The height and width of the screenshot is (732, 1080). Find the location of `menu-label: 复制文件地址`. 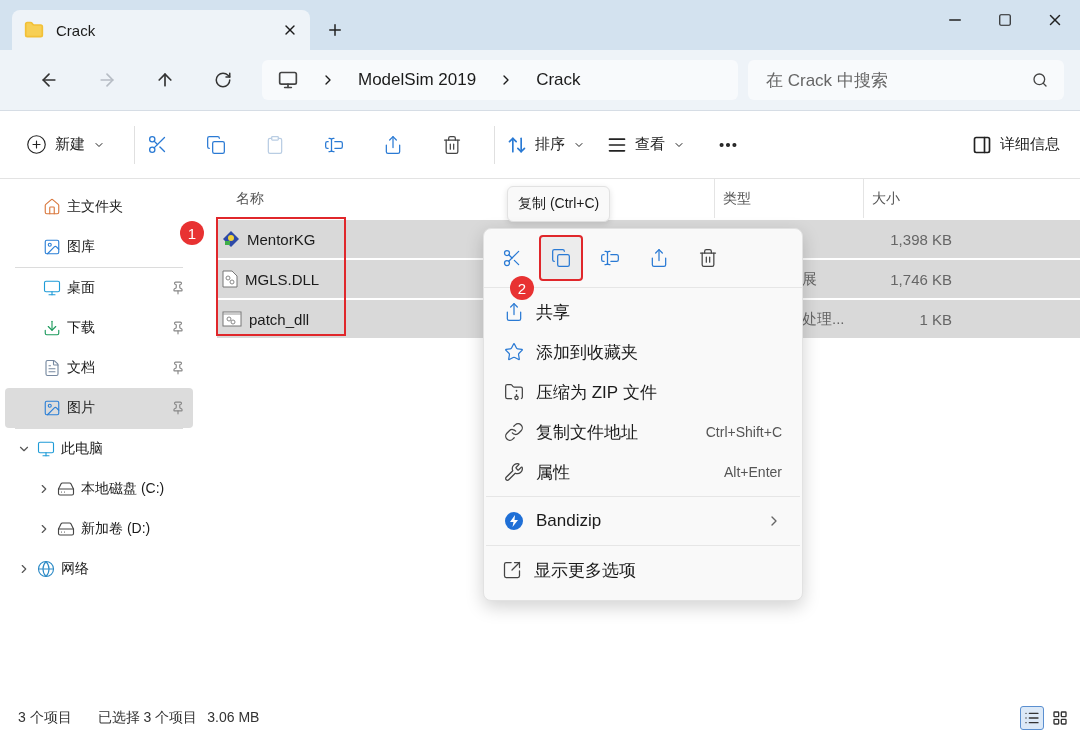

menu-label: 复制文件地址 is located at coordinates (587, 432).